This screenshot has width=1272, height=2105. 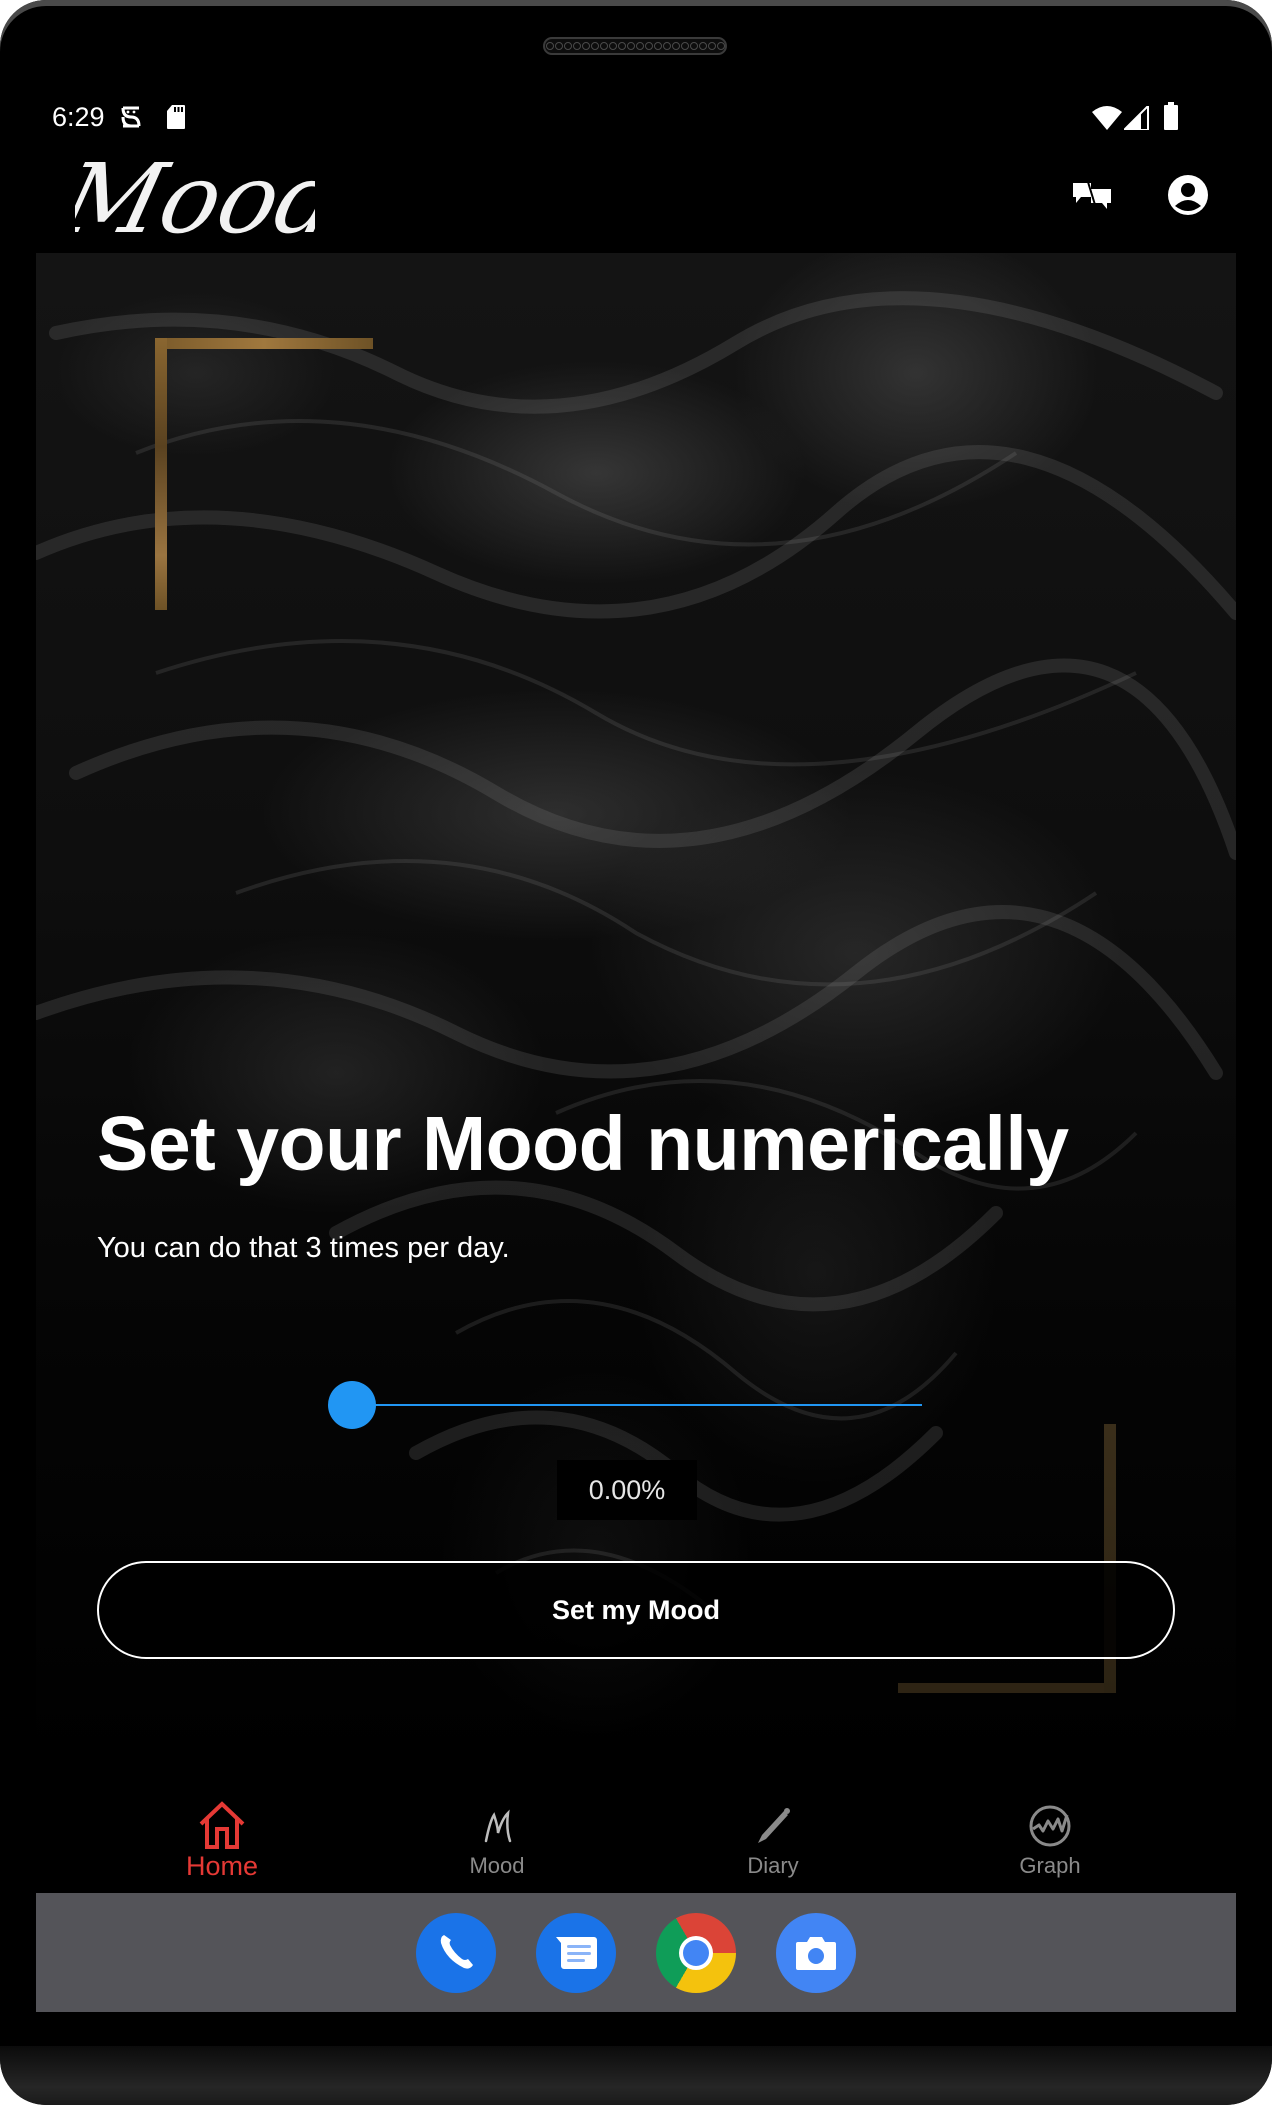 I want to click on sd-card-icon, so click(x=176, y=119).